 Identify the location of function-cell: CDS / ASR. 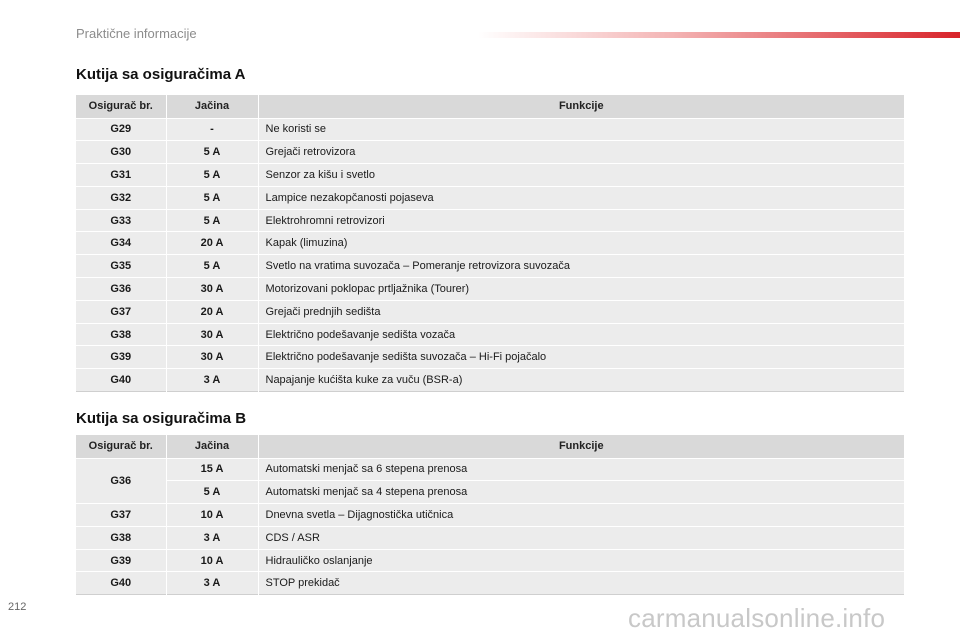
(580, 537).